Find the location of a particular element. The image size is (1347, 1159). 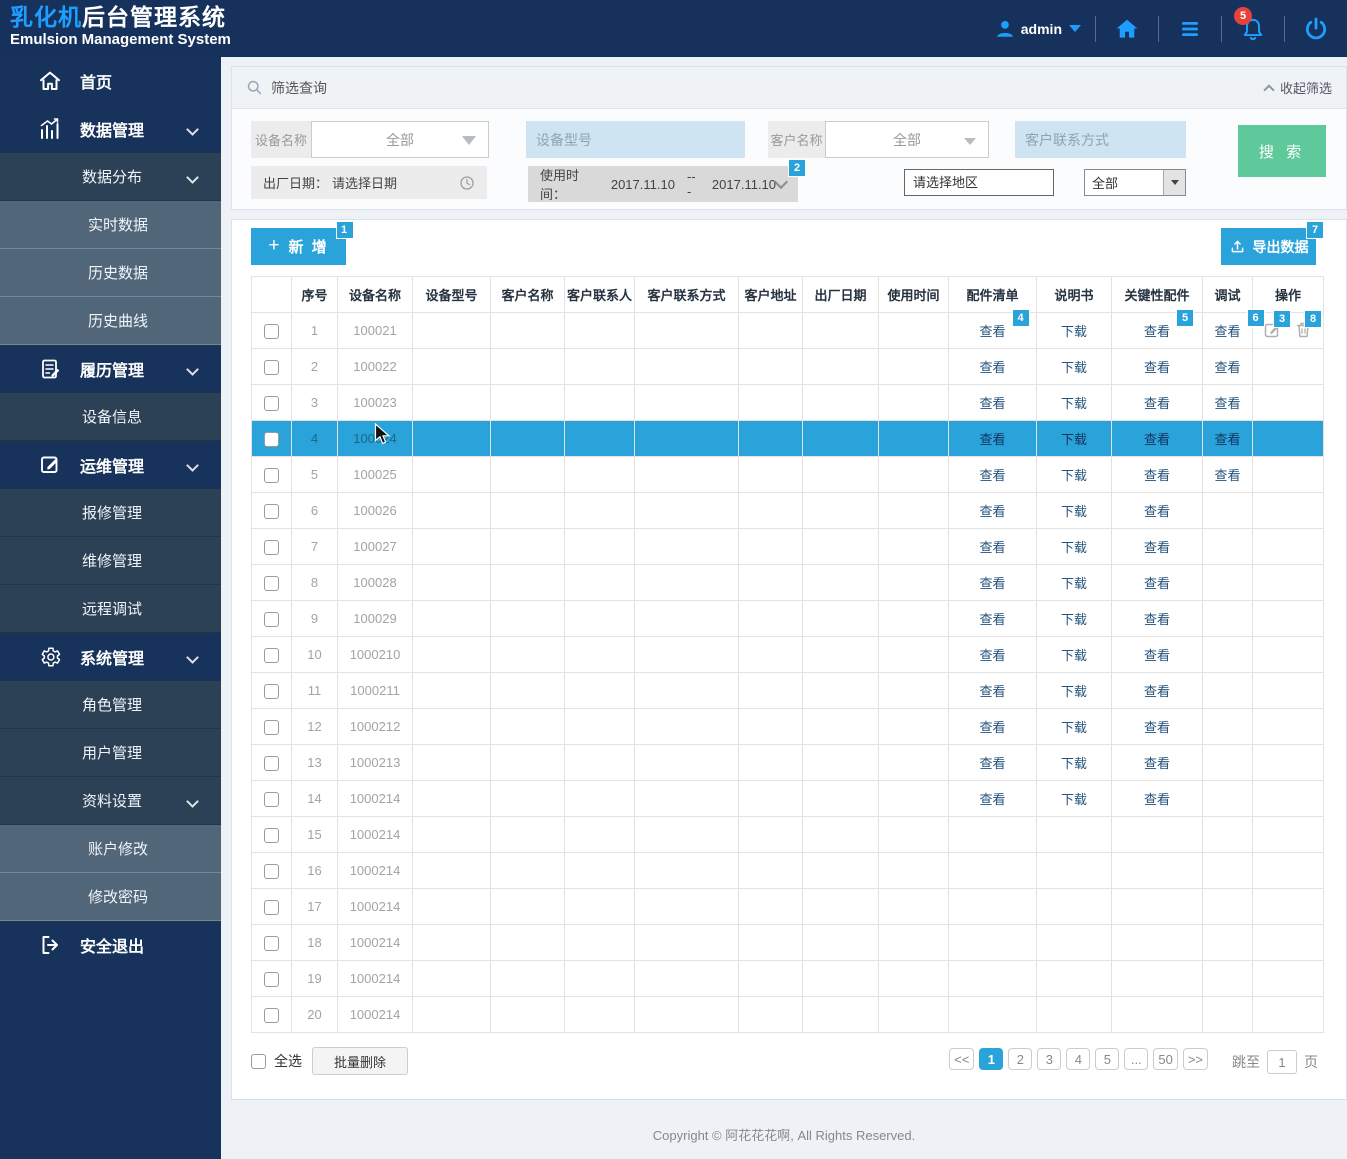

customer-name-select: 全部 is located at coordinates (907, 139).